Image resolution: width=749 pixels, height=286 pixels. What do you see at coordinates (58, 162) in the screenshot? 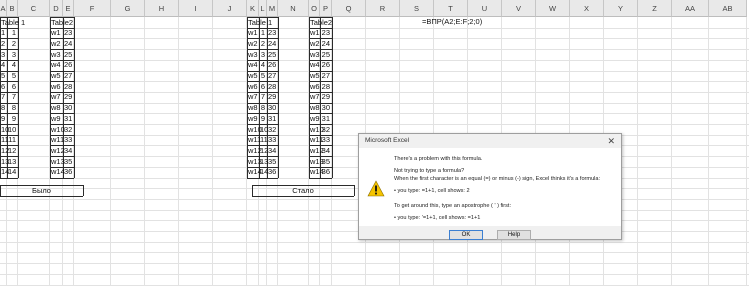
I see `table2-key-cell: w13` at bounding box center [58, 162].